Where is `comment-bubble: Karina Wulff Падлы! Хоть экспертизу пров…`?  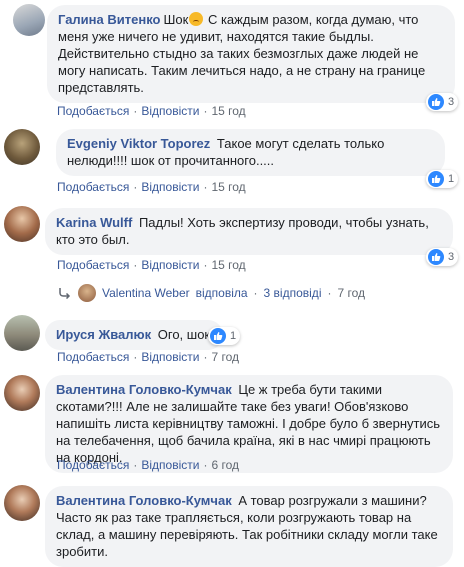 comment-bubble: Karina Wulff Падлы! Хоть экспертизу пров… is located at coordinates (249, 231).